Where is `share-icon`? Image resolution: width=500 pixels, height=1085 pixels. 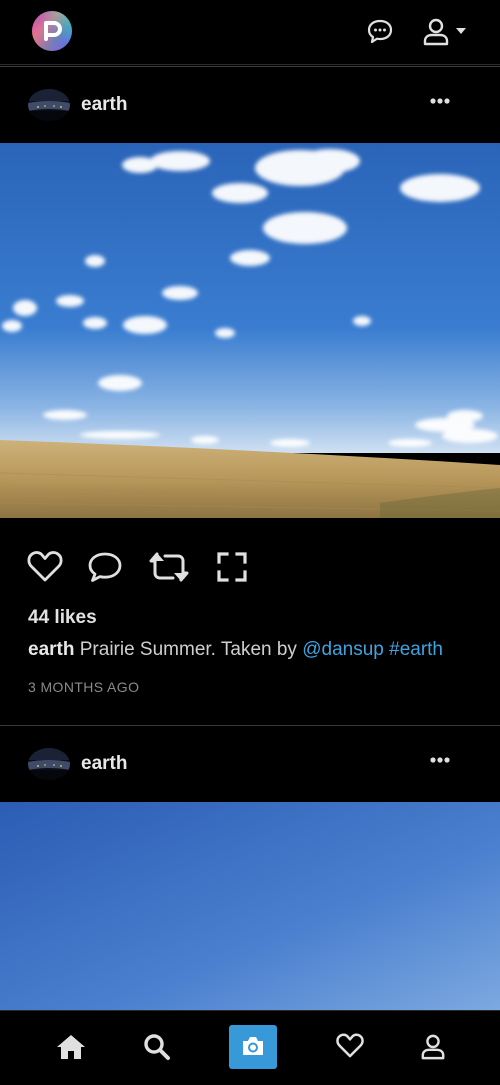 share-icon is located at coordinates (169, 567).